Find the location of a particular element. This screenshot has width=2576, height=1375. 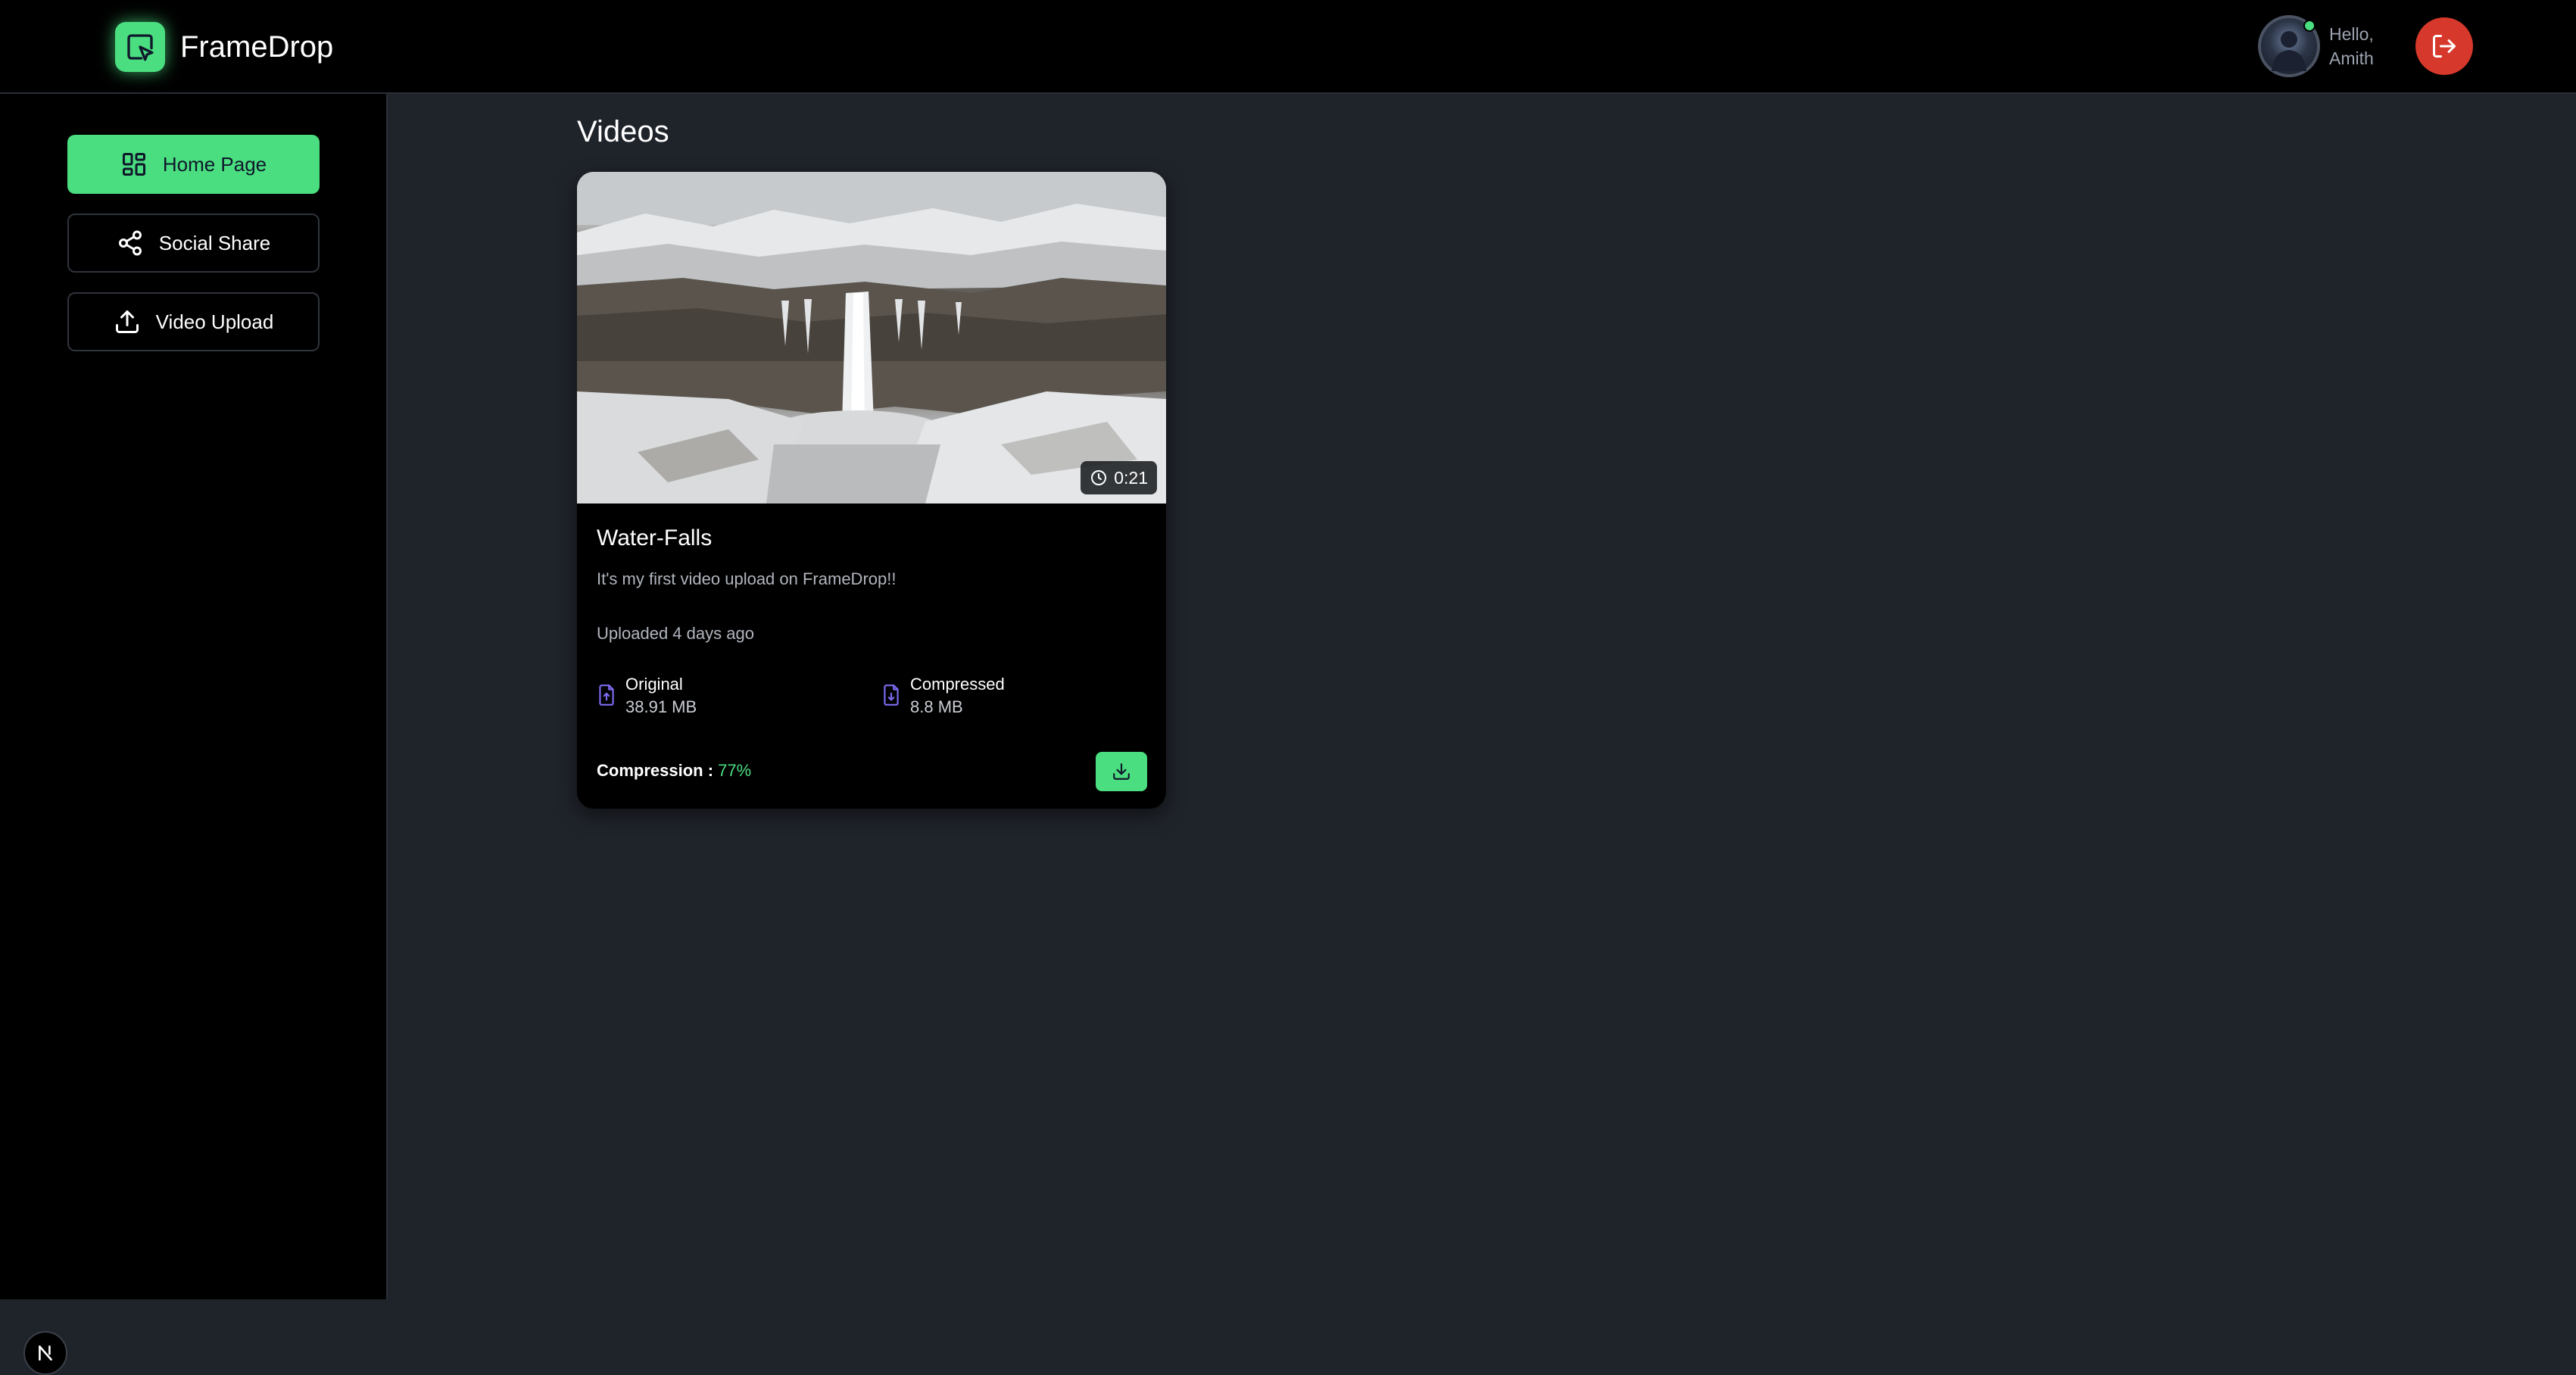

user-profile: Hello, Amith is located at coordinates (2316, 46).